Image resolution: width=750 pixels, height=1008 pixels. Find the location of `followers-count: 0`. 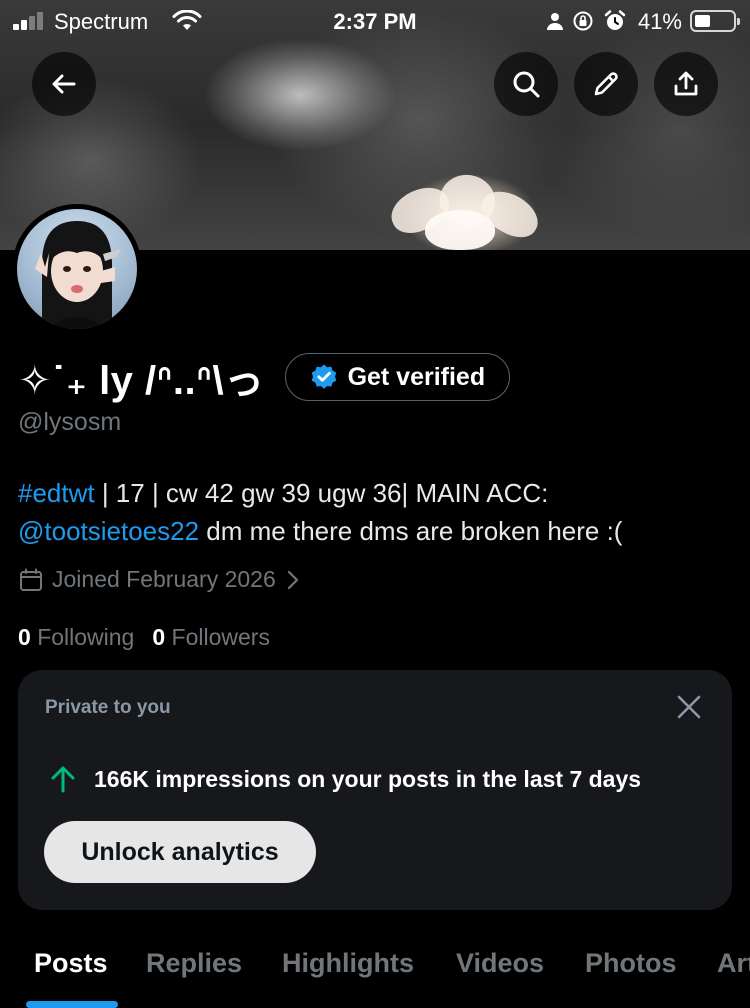

followers-count: 0 is located at coordinates (159, 637).